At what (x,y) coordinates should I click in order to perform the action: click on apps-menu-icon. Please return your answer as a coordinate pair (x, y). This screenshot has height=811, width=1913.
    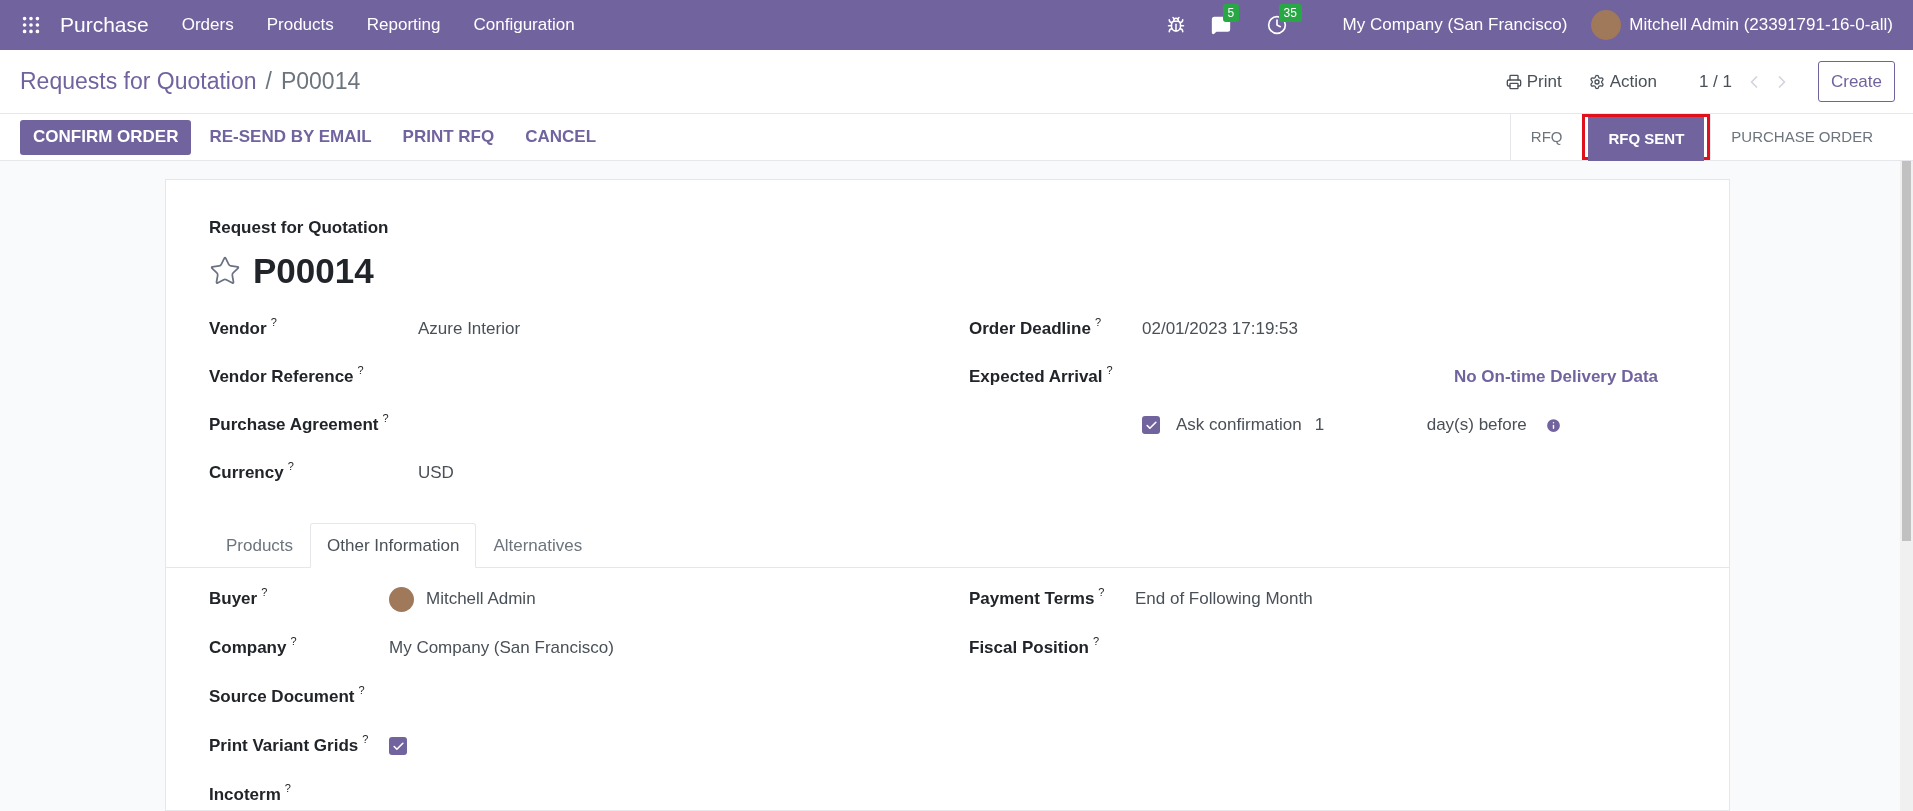
    Looking at the image, I should click on (31, 25).